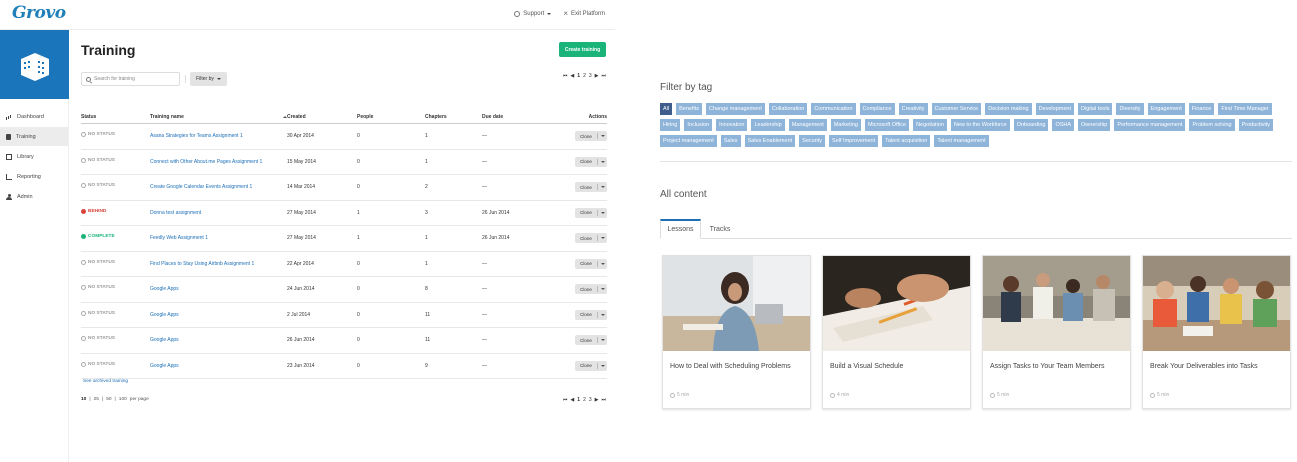 The height and width of the screenshot is (462, 1297). Describe the element at coordinates (130, 79) in the screenshot. I see `search-input: Search for training` at that location.